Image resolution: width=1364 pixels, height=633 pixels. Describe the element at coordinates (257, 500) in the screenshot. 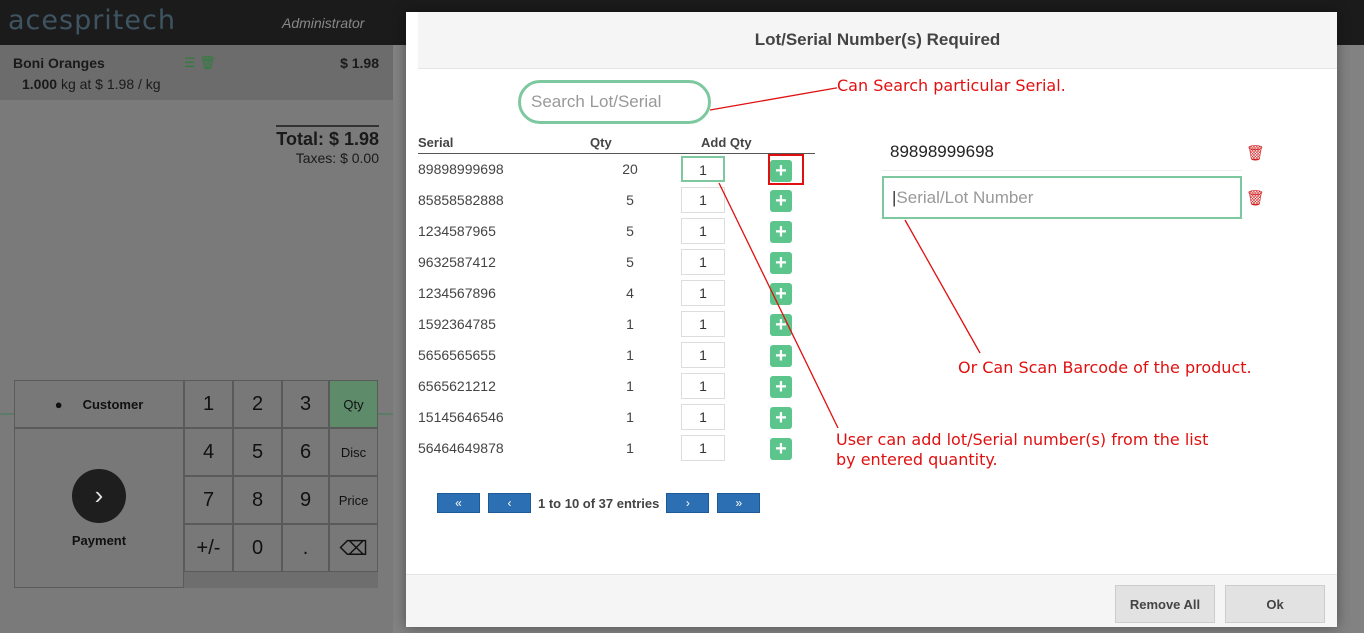

I see `key-8: 8` at that location.